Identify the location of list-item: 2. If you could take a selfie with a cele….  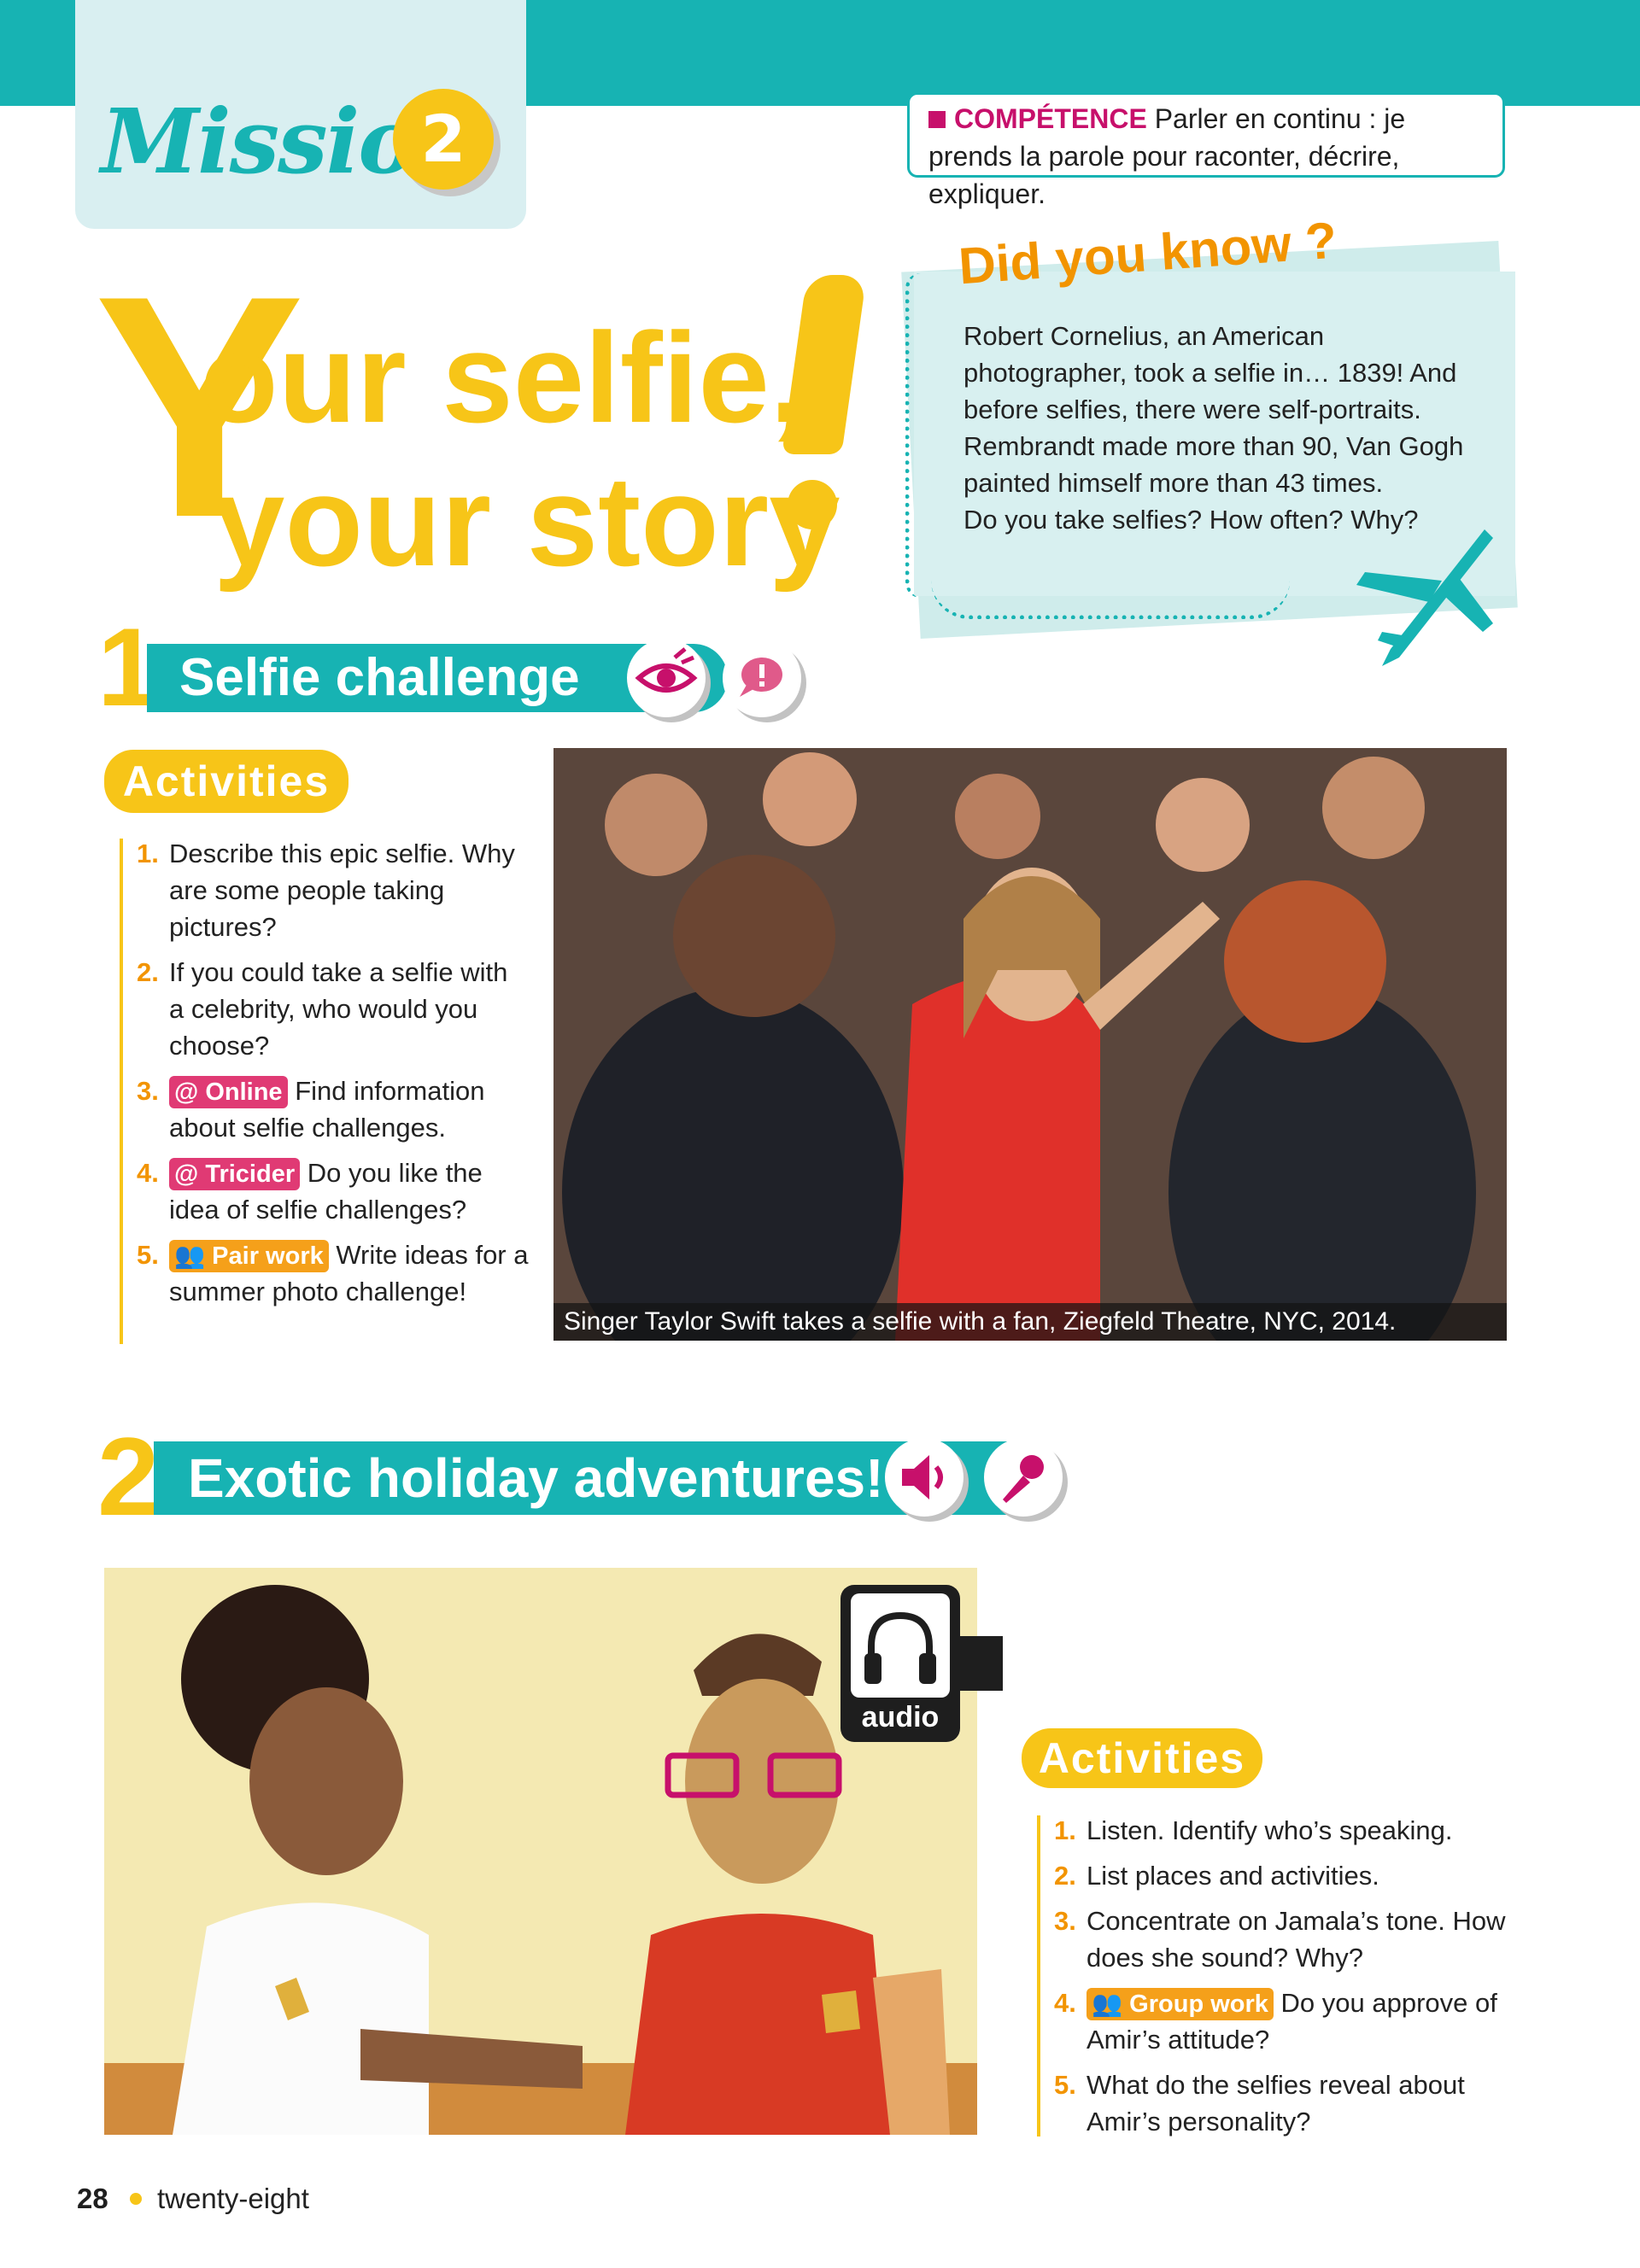
(333, 1009).